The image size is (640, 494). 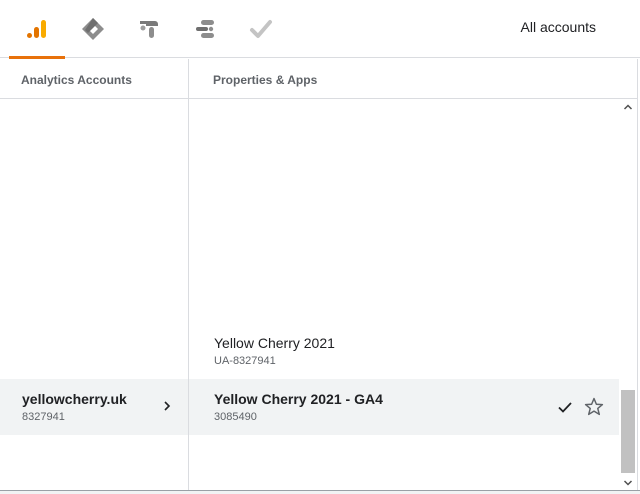 I want to click on product-tab-data-studio, so click(x=205, y=29).